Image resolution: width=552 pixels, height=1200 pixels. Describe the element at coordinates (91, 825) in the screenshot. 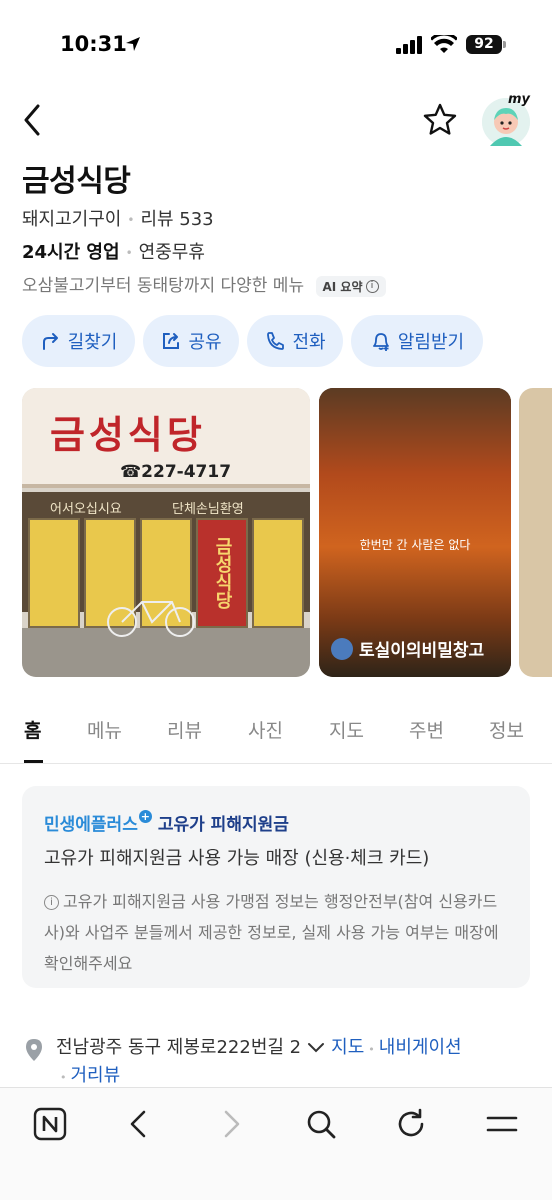

I see `promo-brand-name: 민생에플러스` at that location.